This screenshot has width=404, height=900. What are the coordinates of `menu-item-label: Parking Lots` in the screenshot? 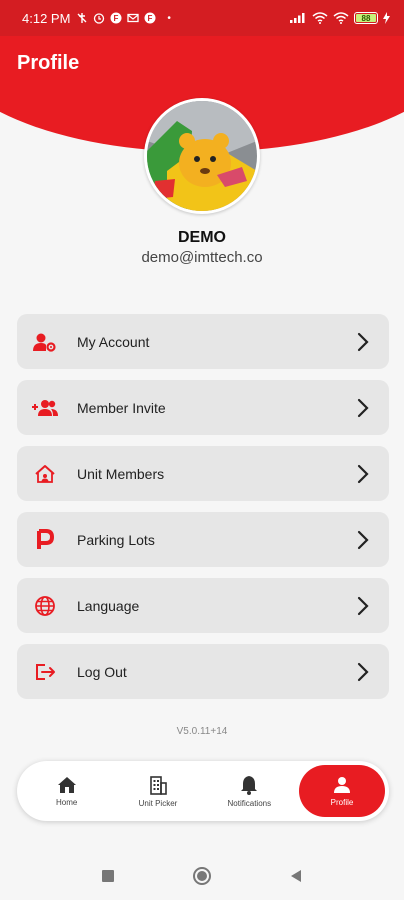 It's located at (116, 539).